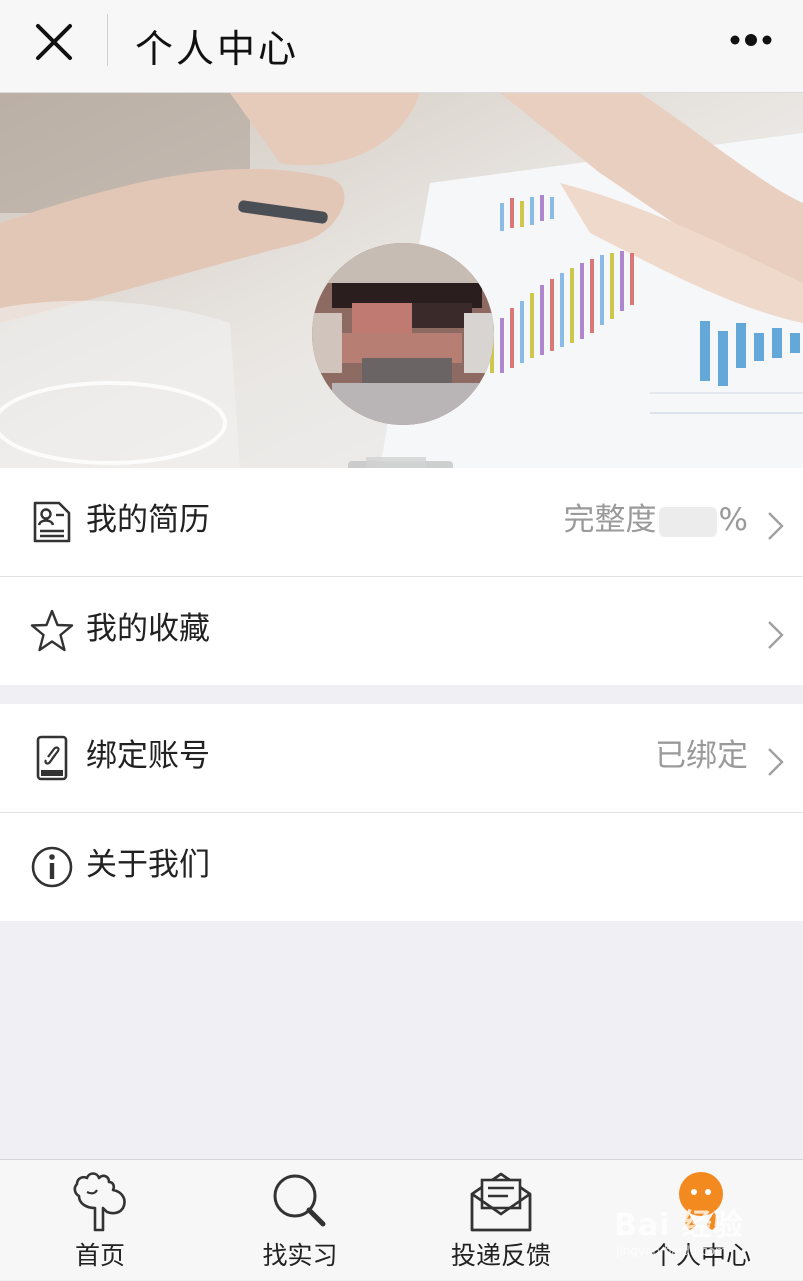 The width and height of the screenshot is (803, 1281). I want to click on menu-item-resume-label: 我的简历, so click(148, 520).